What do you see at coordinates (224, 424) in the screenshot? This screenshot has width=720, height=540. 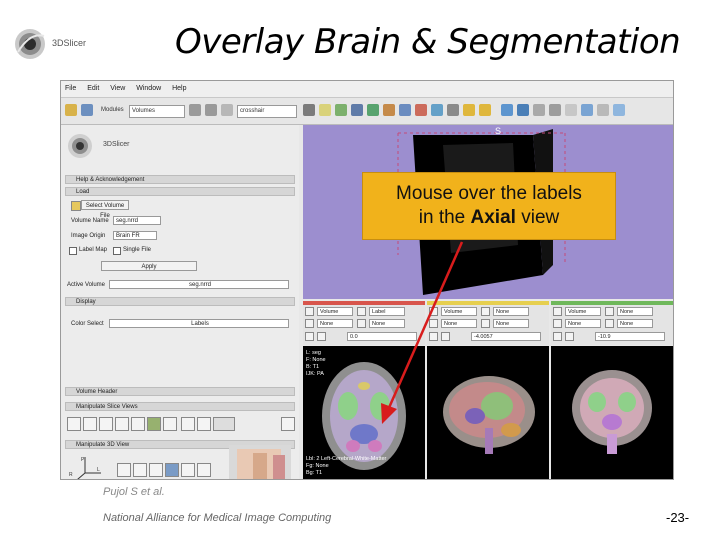 I see `slice-slider` at bounding box center [224, 424].